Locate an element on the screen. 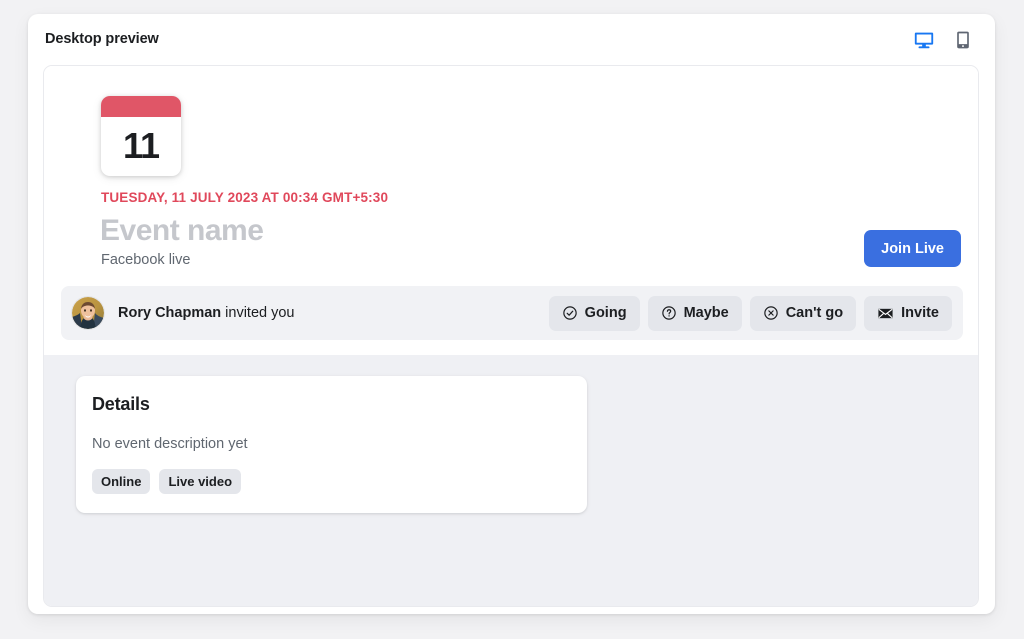 Image resolution: width=1024 pixels, height=639 pixels. mobile-view-toggle is located at coordinates (963, 40).